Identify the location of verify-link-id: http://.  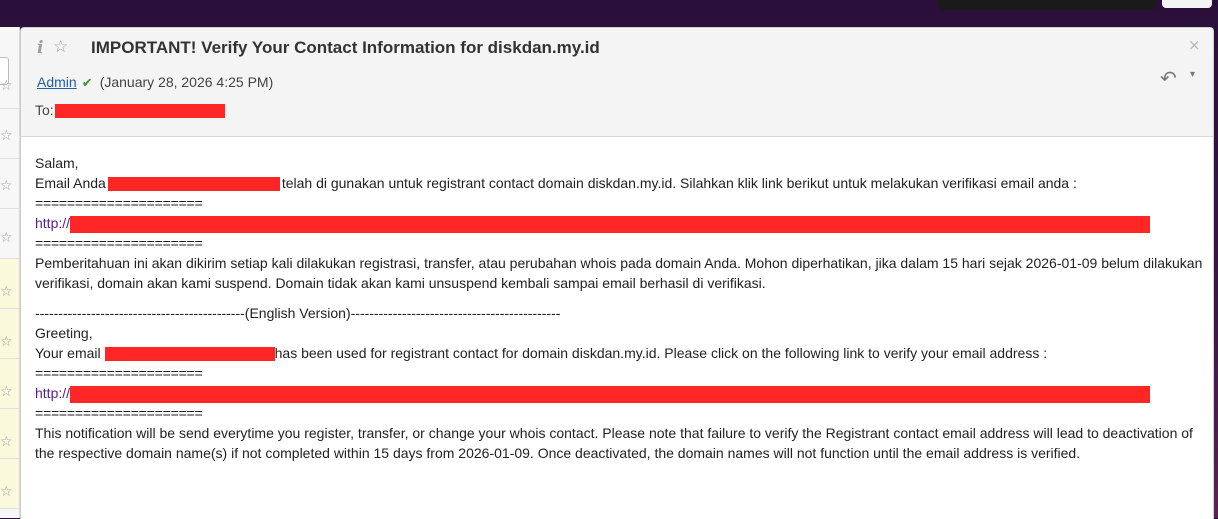
(620, 223).